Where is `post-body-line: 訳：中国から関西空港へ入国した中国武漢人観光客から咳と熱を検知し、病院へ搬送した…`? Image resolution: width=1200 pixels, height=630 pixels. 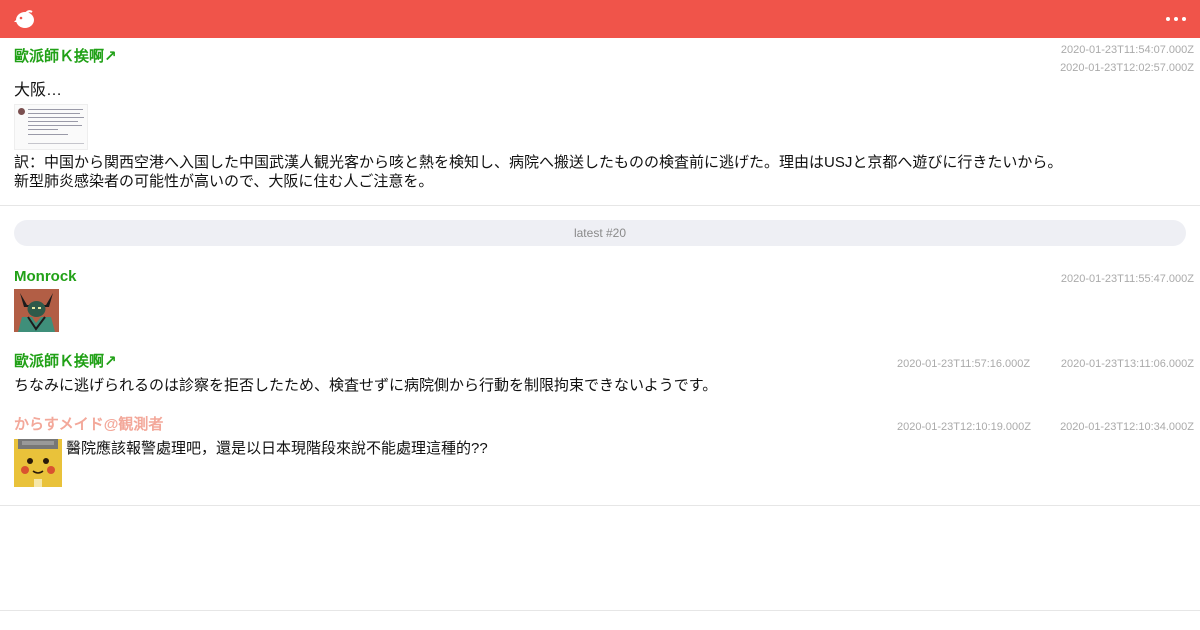 post-body-line: 訳：中国から関西空港へ入国した中国武漢人観光客から咳と熱を検知し、病院へ搬送した… is located at coordinates (538, 162).